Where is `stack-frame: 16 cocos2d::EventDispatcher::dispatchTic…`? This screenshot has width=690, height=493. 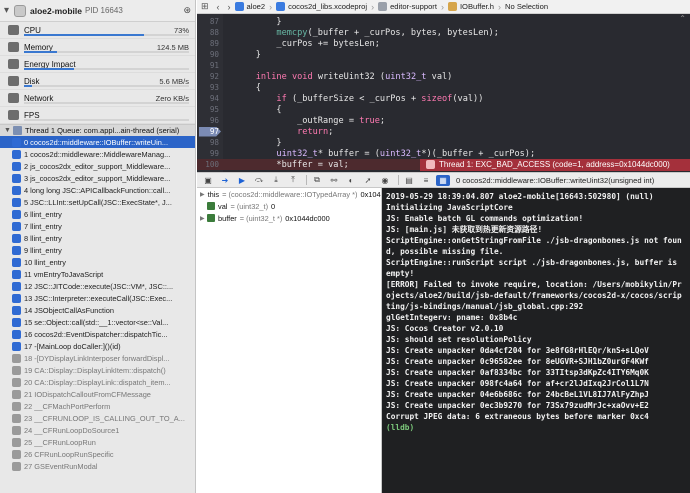
stack-frame: 16 cocos2d::EventDispatcher::dispatchTic… is located at coordinates (97, 334).